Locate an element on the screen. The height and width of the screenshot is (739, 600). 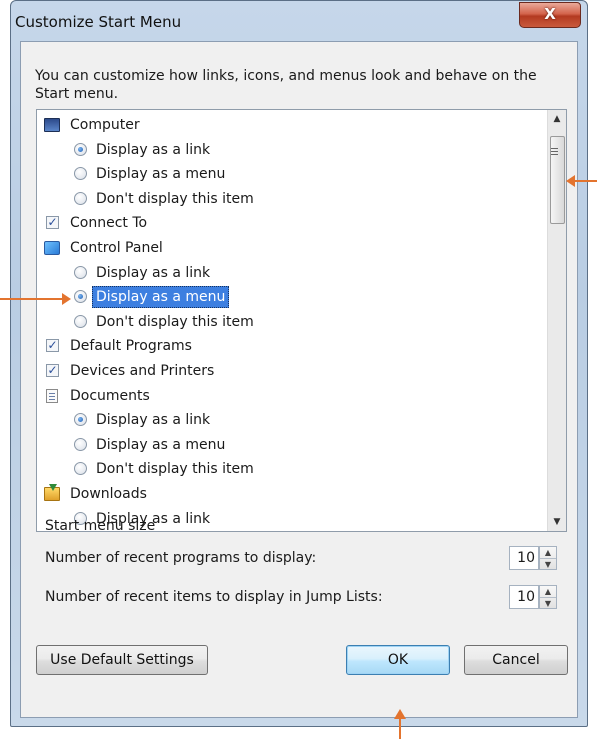
scroll-up-arrow-icon: ▲ is located at coordinates (557, 119).